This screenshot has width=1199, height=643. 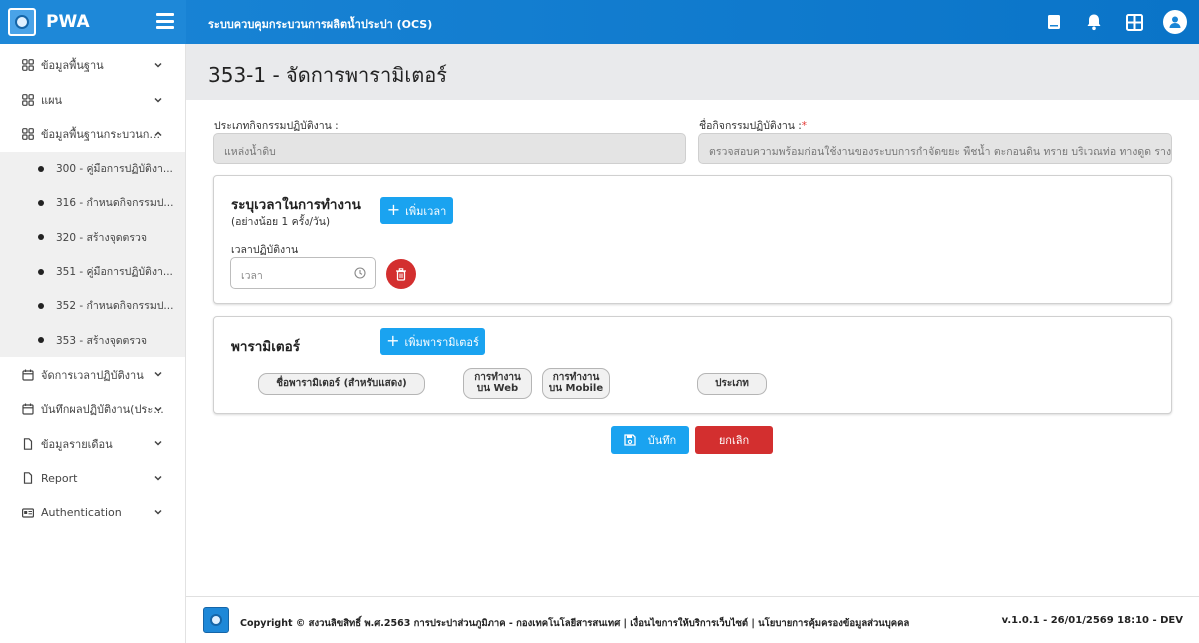 I want to click on id-card-icon, so click(x=28, y=513).